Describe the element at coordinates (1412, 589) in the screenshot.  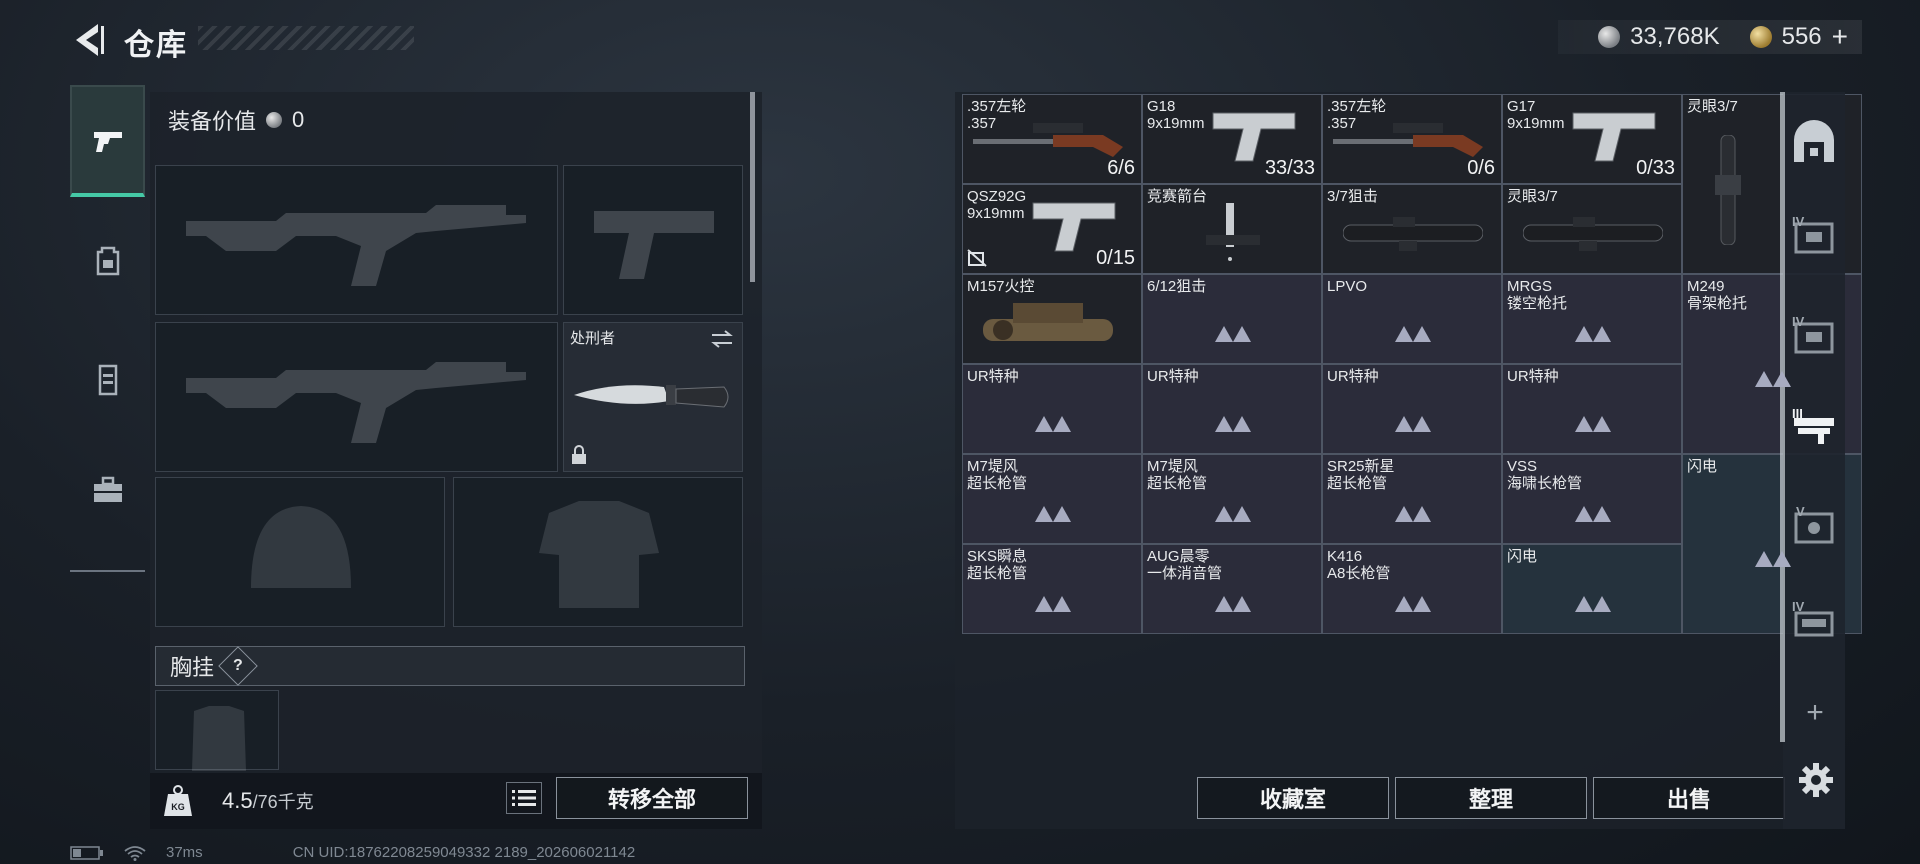
I see `storage-item-cell: K416 A8长枪管` at that location.